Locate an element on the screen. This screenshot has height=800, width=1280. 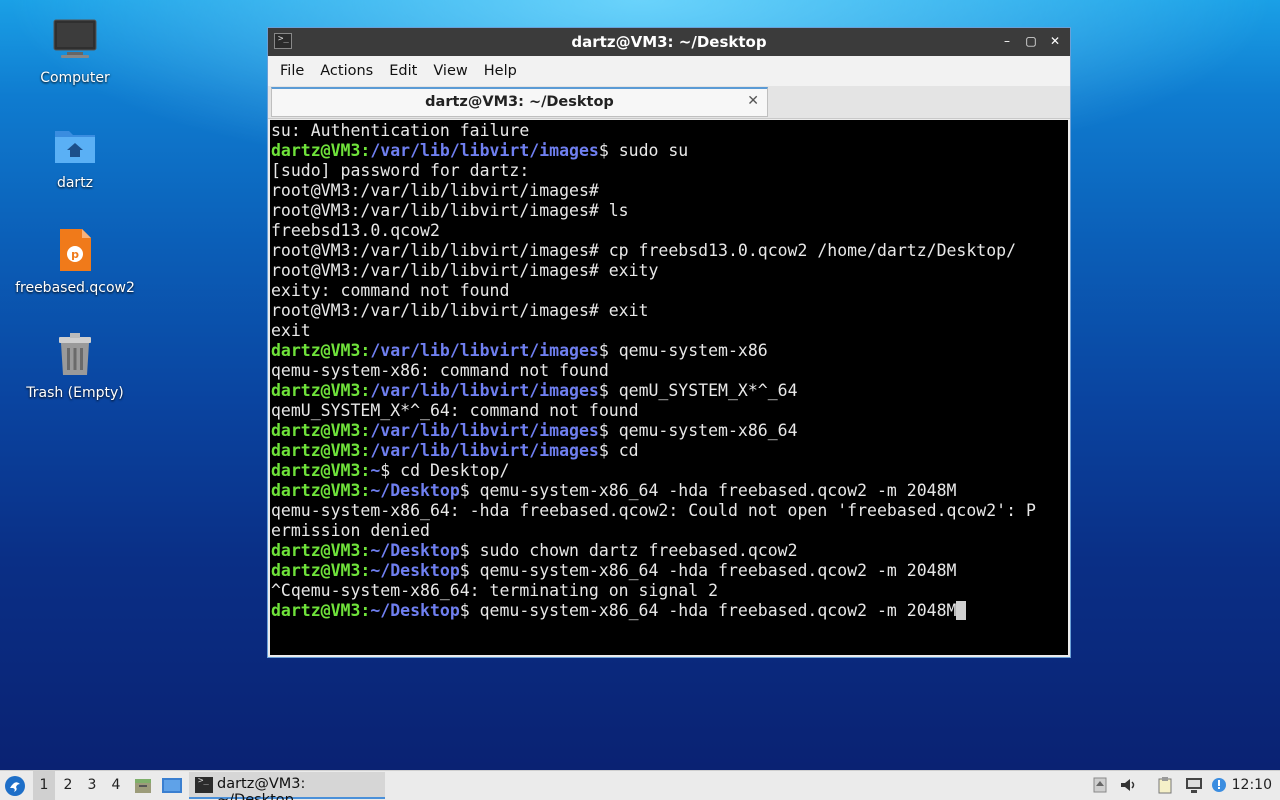
close-button: ✕ is located at coordinates (1055, 41).